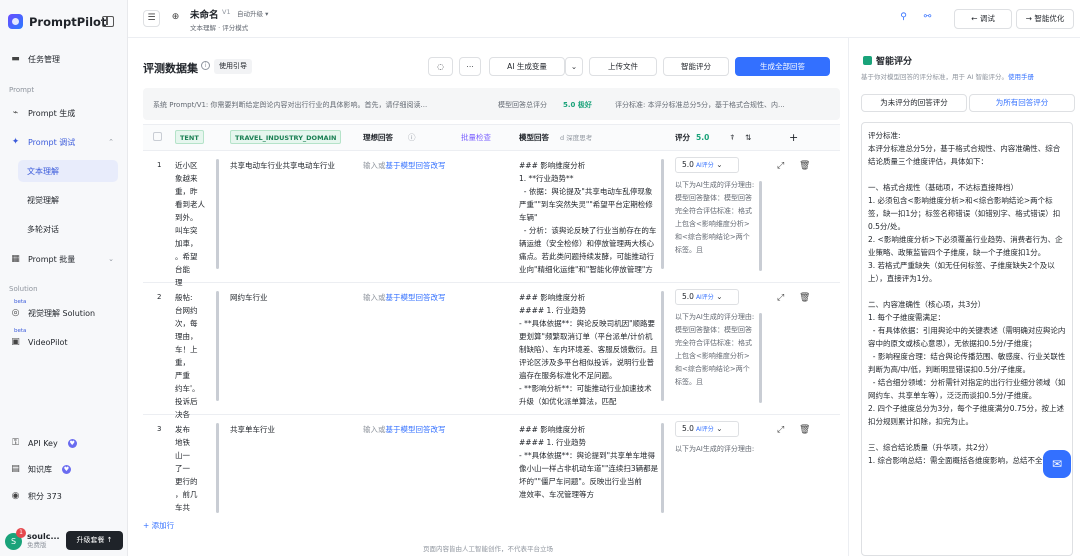 The image size is (1080, 556). Describe the element at coordinates (195, 352) in the screenshot. I see `content-cell: 般帖: 台网约 次，每 理由， 车！上 重， 严重 约车'。 投诉后 决各` at that location.